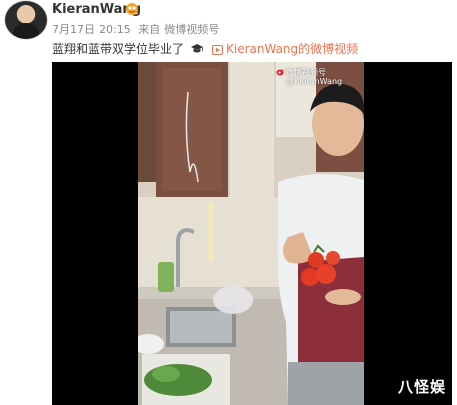 The height and width of the screenshot is (405, 457). Describe the element at coordinates (118, 49) in the screenshot. I see `post-body: 蓝翔和蓝带双学位毕业了` at that location.